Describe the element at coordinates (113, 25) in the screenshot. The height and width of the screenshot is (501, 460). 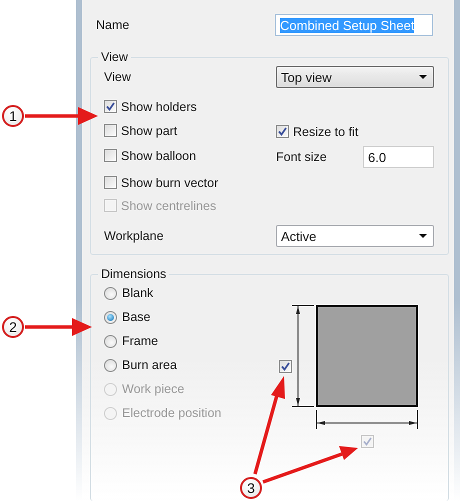
I see `field-label: Name` at that location.